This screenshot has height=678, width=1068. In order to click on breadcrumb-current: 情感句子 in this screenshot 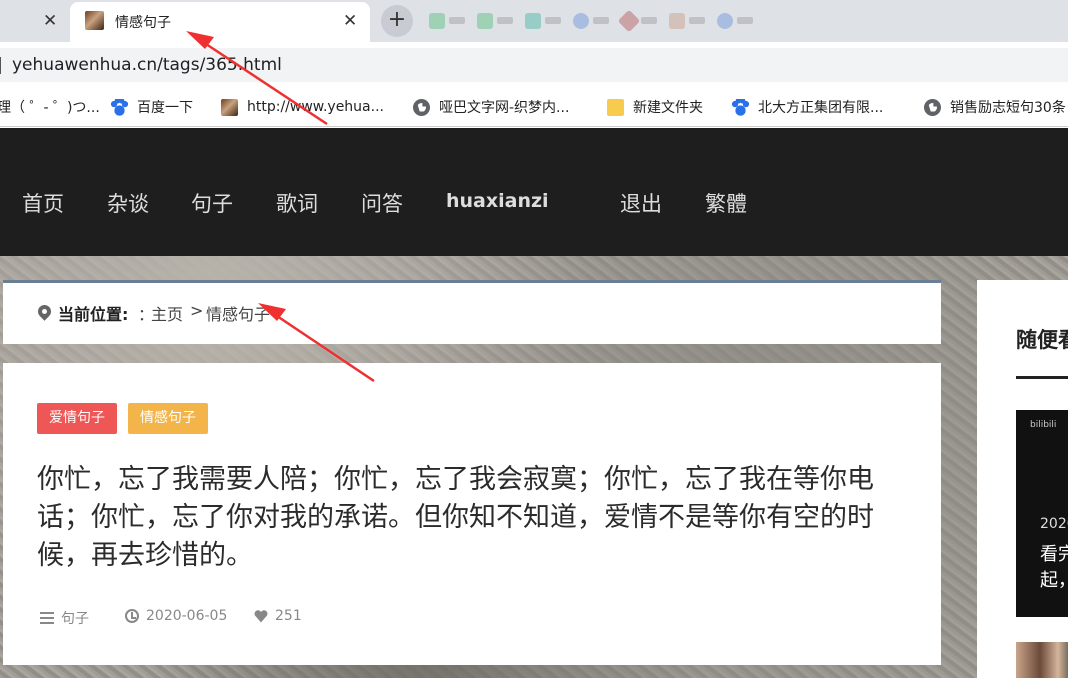, I will do `click(238, 313)`.